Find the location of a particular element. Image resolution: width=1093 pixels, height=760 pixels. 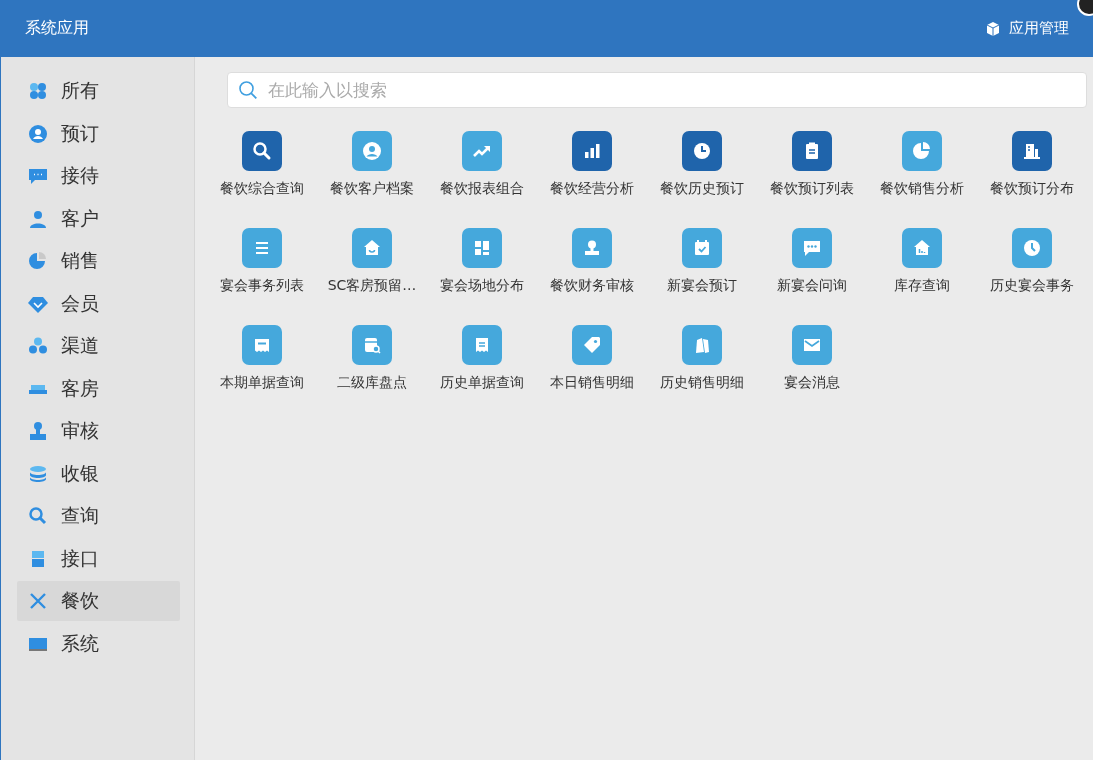

pie-chart-icon is located at coordinates (38, 261).